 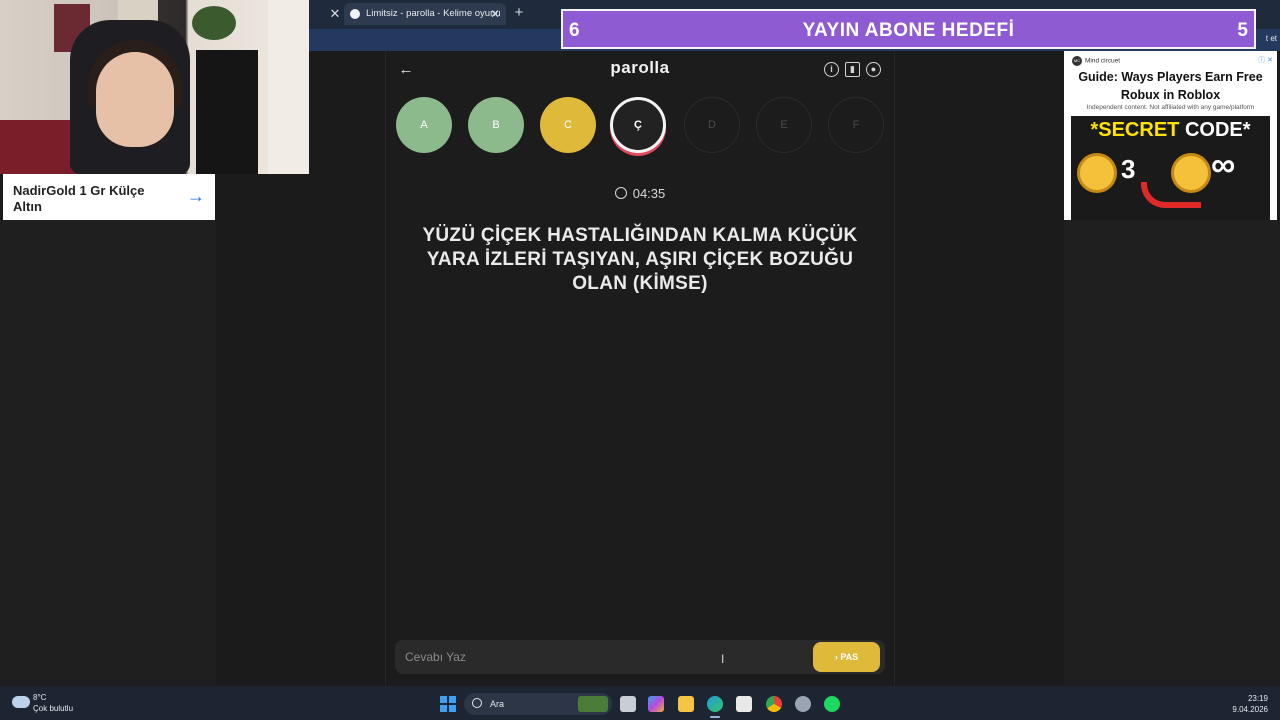 I want to click on spotify-icon, so click(x=832, y=704).